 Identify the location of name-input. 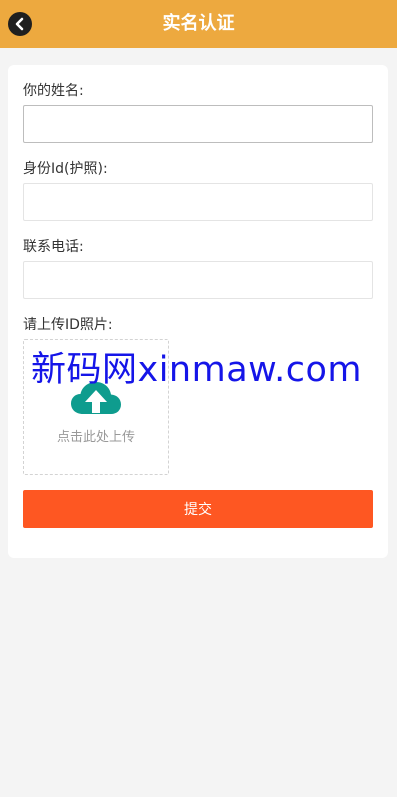
(198, 124).